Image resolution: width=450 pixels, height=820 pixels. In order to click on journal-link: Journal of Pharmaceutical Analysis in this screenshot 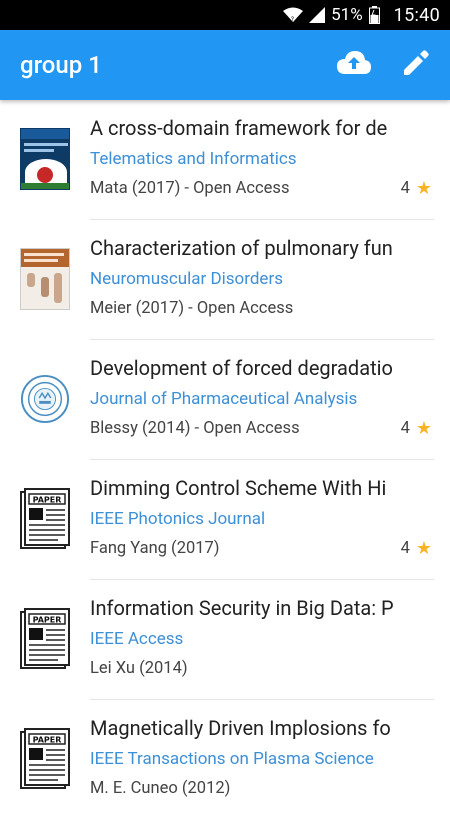, I will do `click(262, 399)`.